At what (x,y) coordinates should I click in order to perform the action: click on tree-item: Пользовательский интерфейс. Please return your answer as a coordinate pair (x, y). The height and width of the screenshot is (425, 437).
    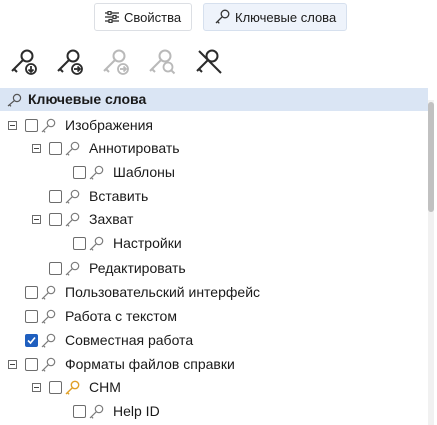
    Looking at the image, I should click on (142, 292).